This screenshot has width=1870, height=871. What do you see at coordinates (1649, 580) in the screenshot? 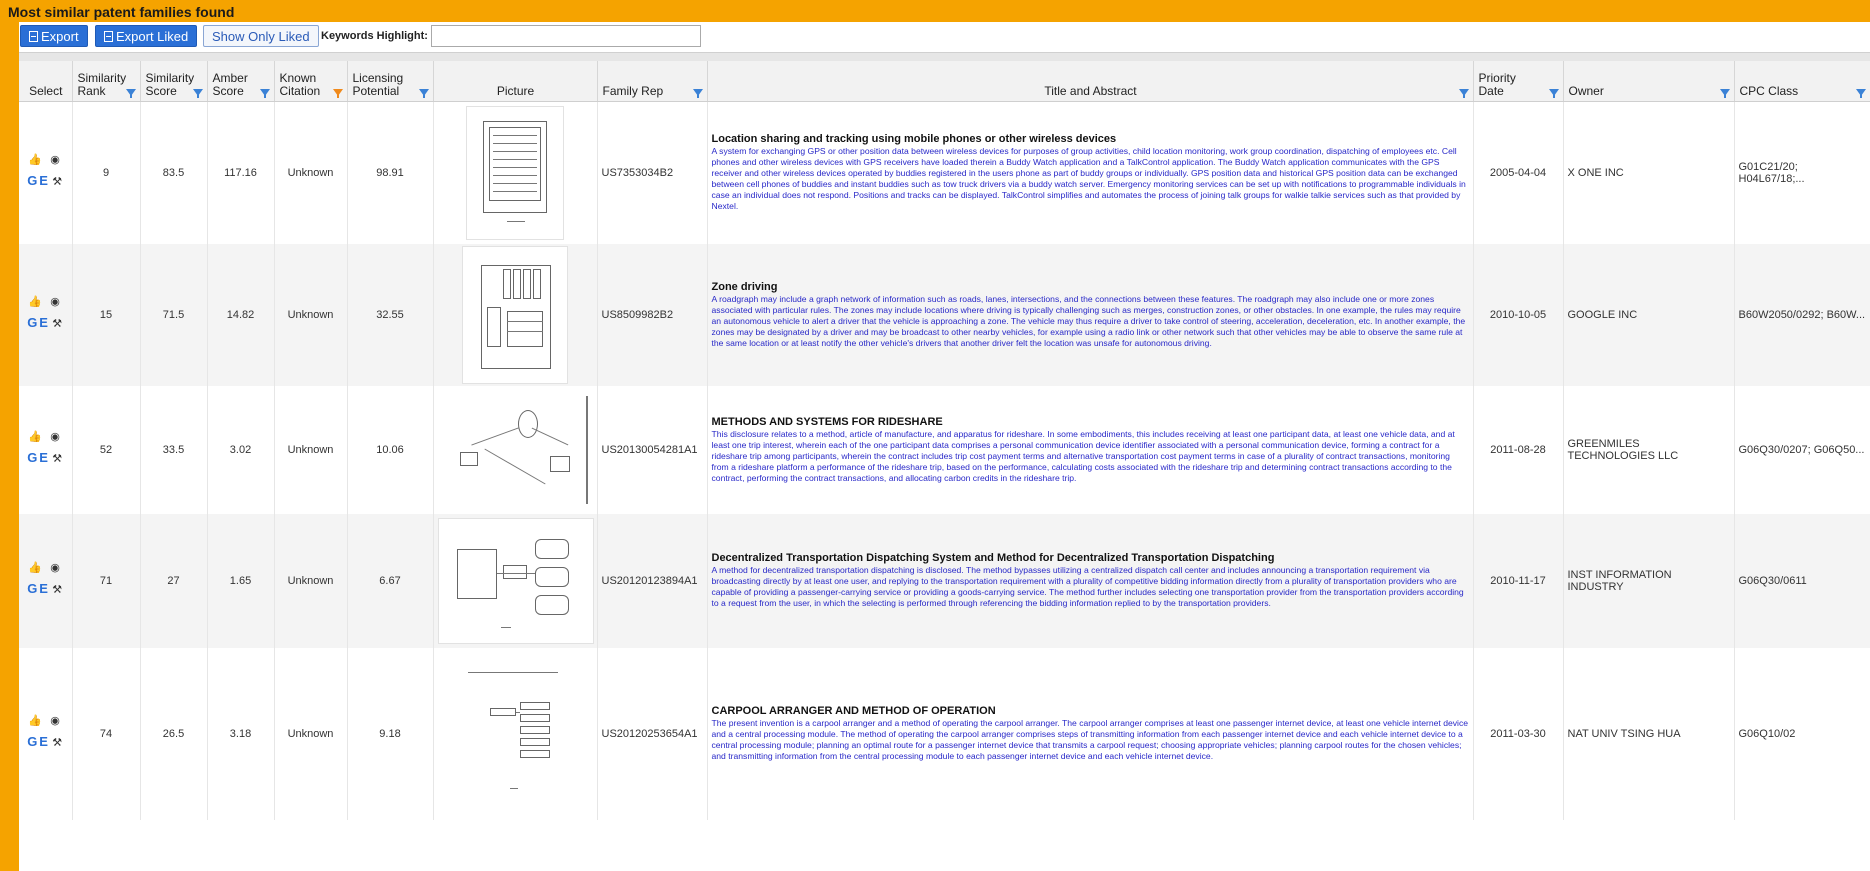
I see `owner: INST INFORMATION INDUSTRY` at bounding box center [1649, 580].